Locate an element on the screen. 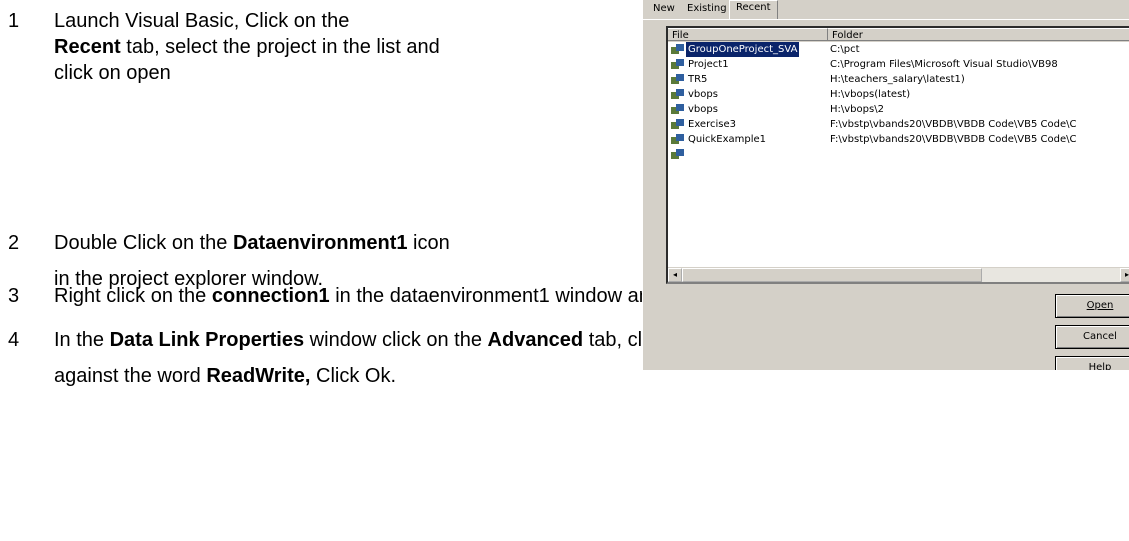 This screenshot has height=541, width=1129. list-header: File Folder is located at coordinates (898, 35).